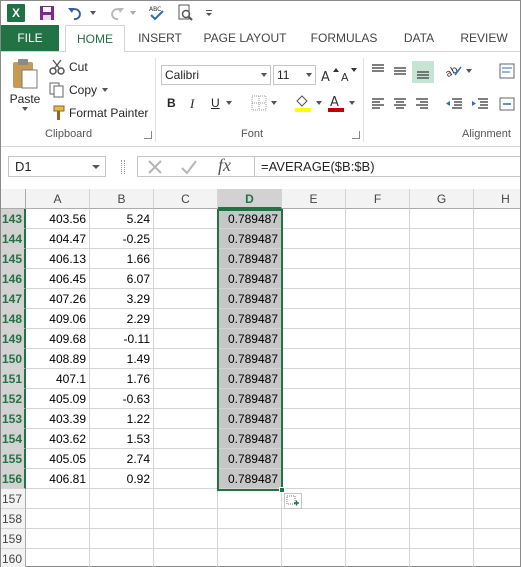 The height and width of the screenshot is (567, 521). Describe the element at coordinates (58, 479) in the screenshot. I see `cell-a: 406.81` at that location.